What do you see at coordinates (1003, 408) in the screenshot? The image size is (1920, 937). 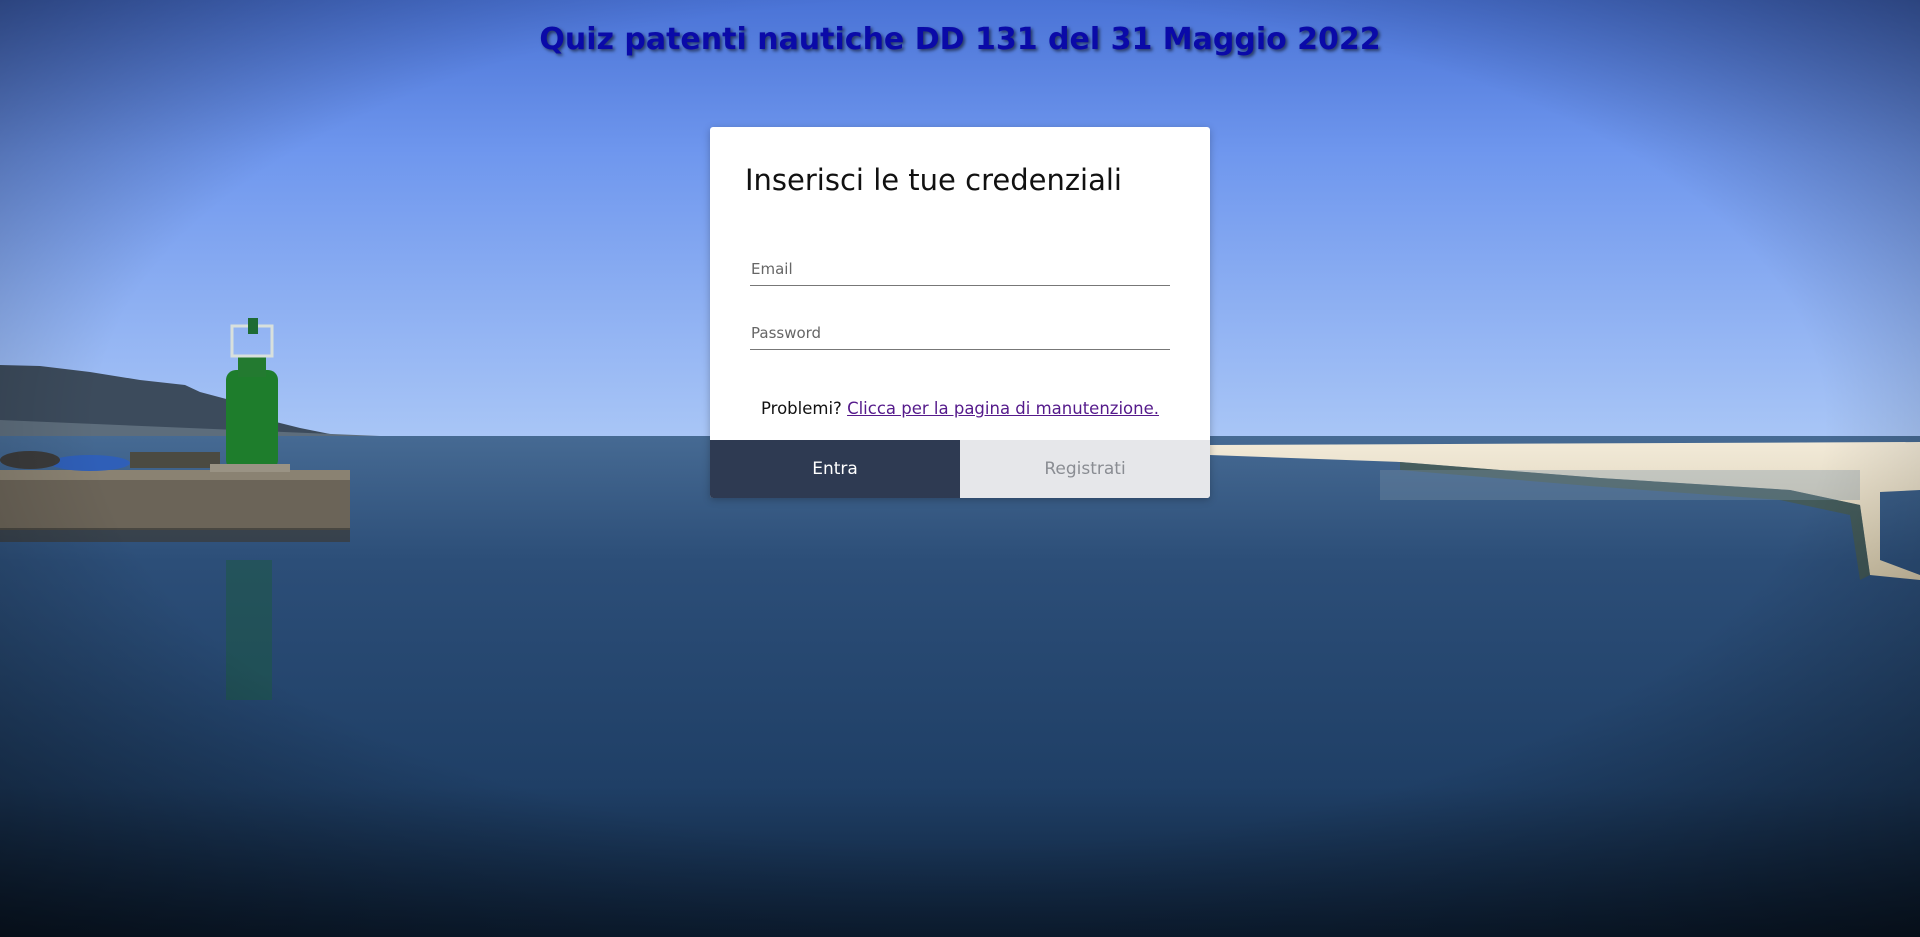 I see `maintenance-link: Clicca per la pagina di manutenzione.` at bounding box center [1003, 408].